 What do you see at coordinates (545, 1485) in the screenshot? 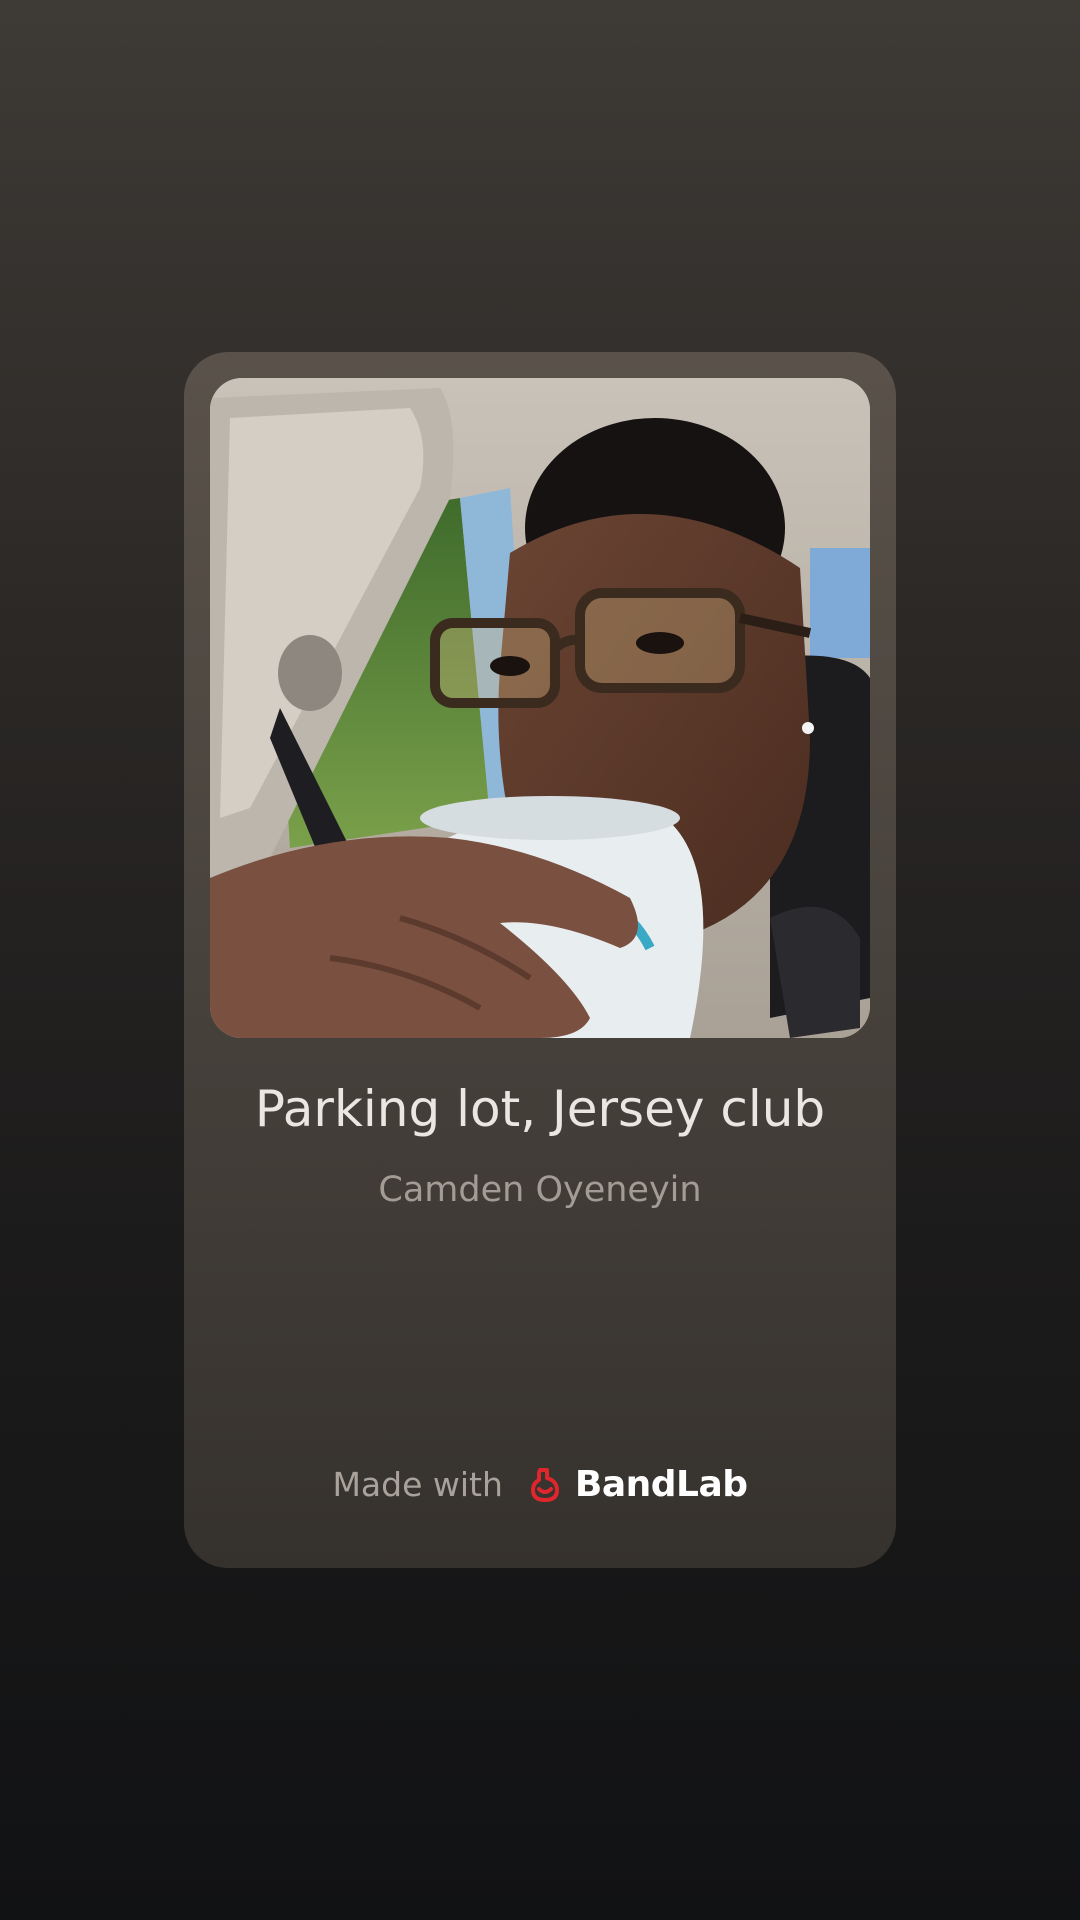
I see `bandlab-logo-icon` at bounding box center [545, 1485].